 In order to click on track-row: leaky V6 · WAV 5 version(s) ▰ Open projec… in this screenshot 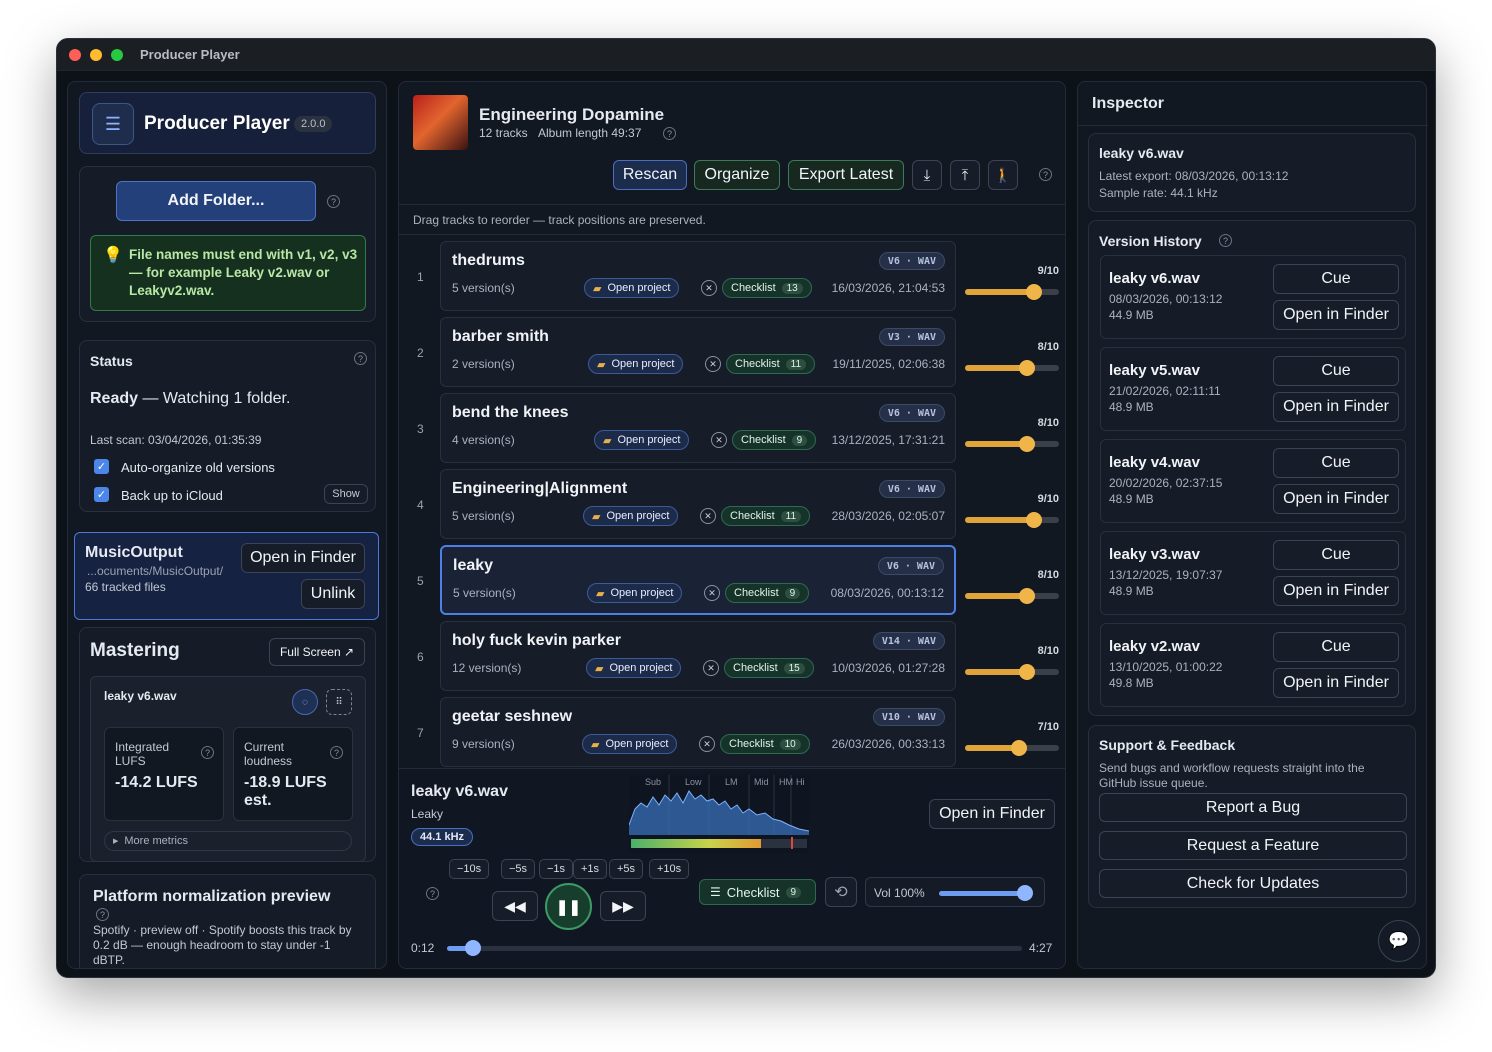, I will do `click(698, 580)`.